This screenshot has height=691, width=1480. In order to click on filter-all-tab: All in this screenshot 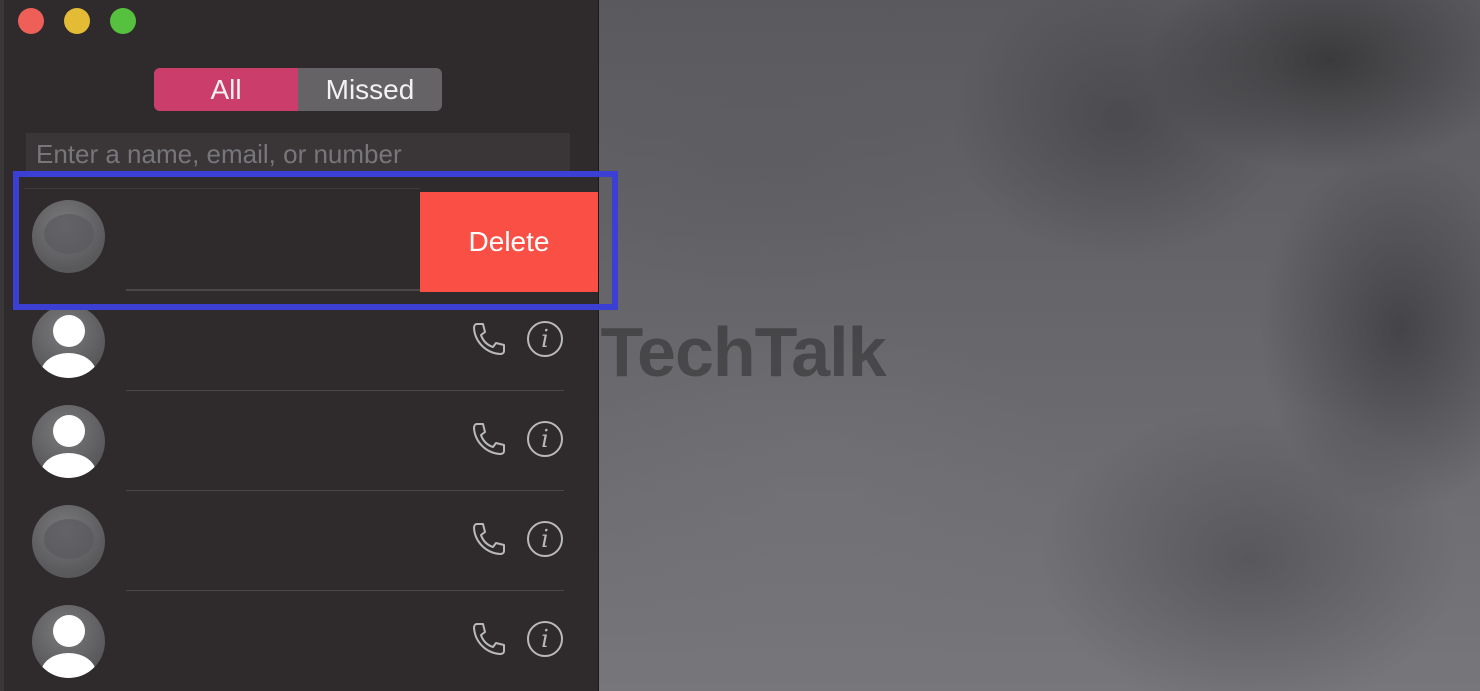, I will do `click(226, 89)`.